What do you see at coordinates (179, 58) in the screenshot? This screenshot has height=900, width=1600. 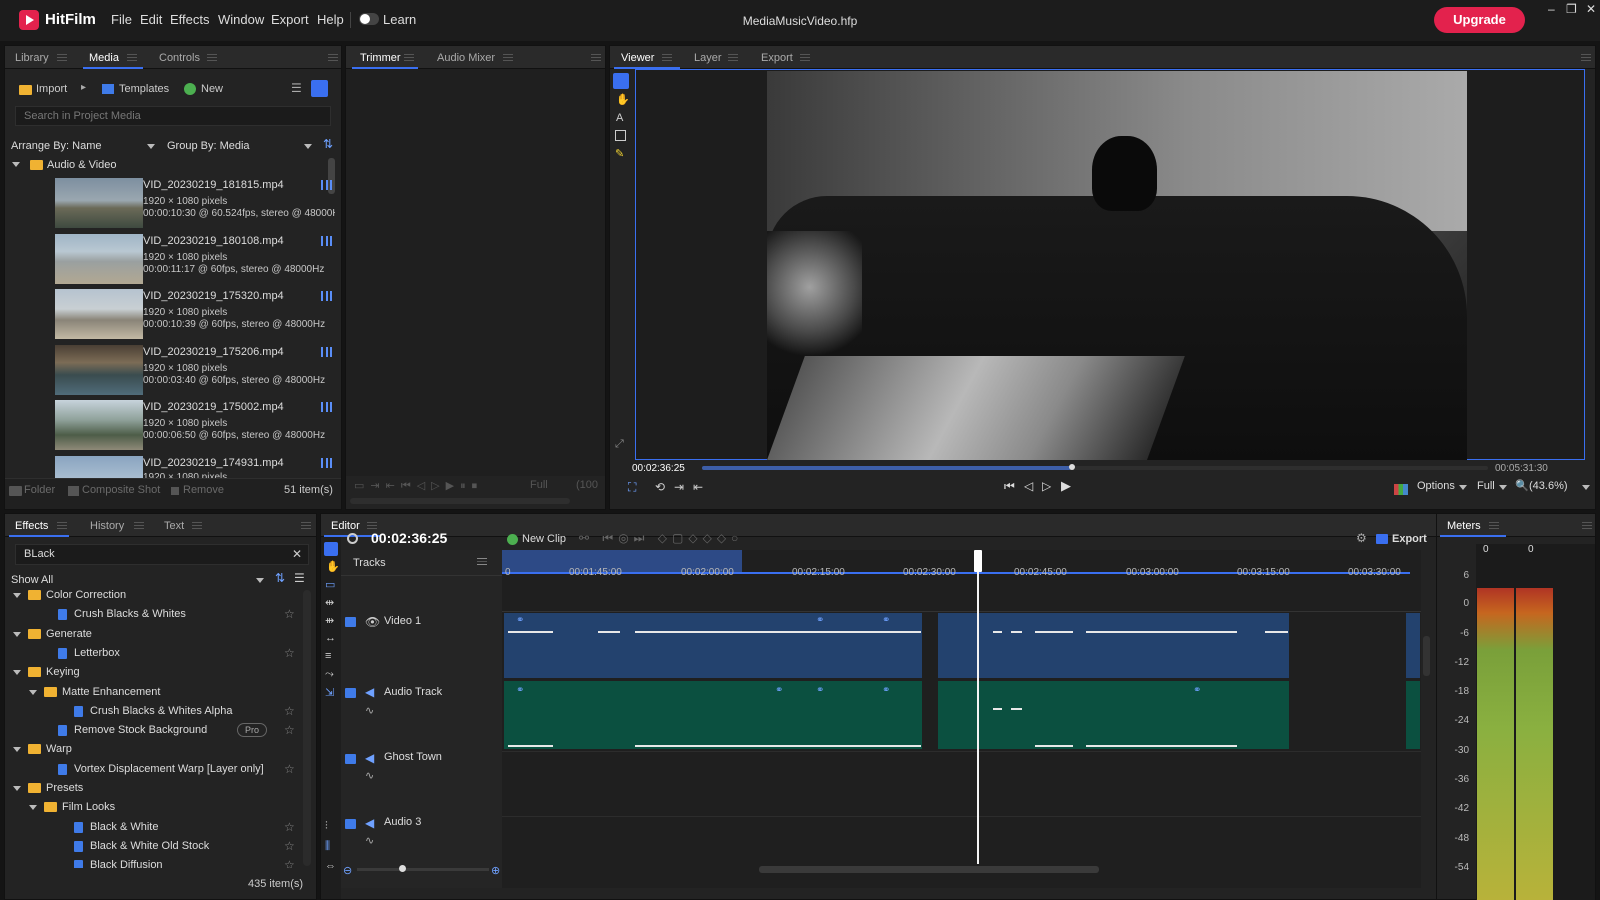 I see `tab-controls: Controls` at bounding box center [179, 58].